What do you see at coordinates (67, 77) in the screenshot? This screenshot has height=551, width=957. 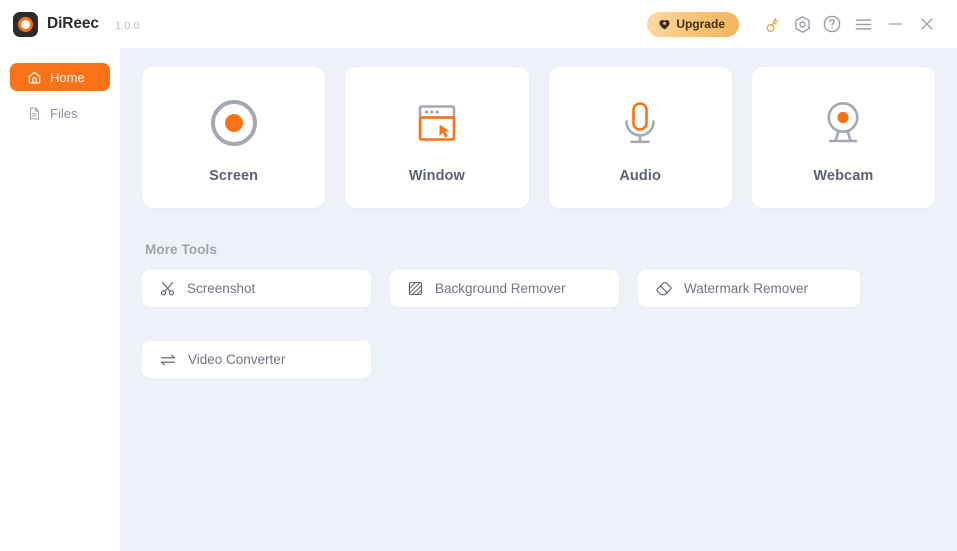 I see `sidebar-item-label: Home` at bounding box center [67, 77].